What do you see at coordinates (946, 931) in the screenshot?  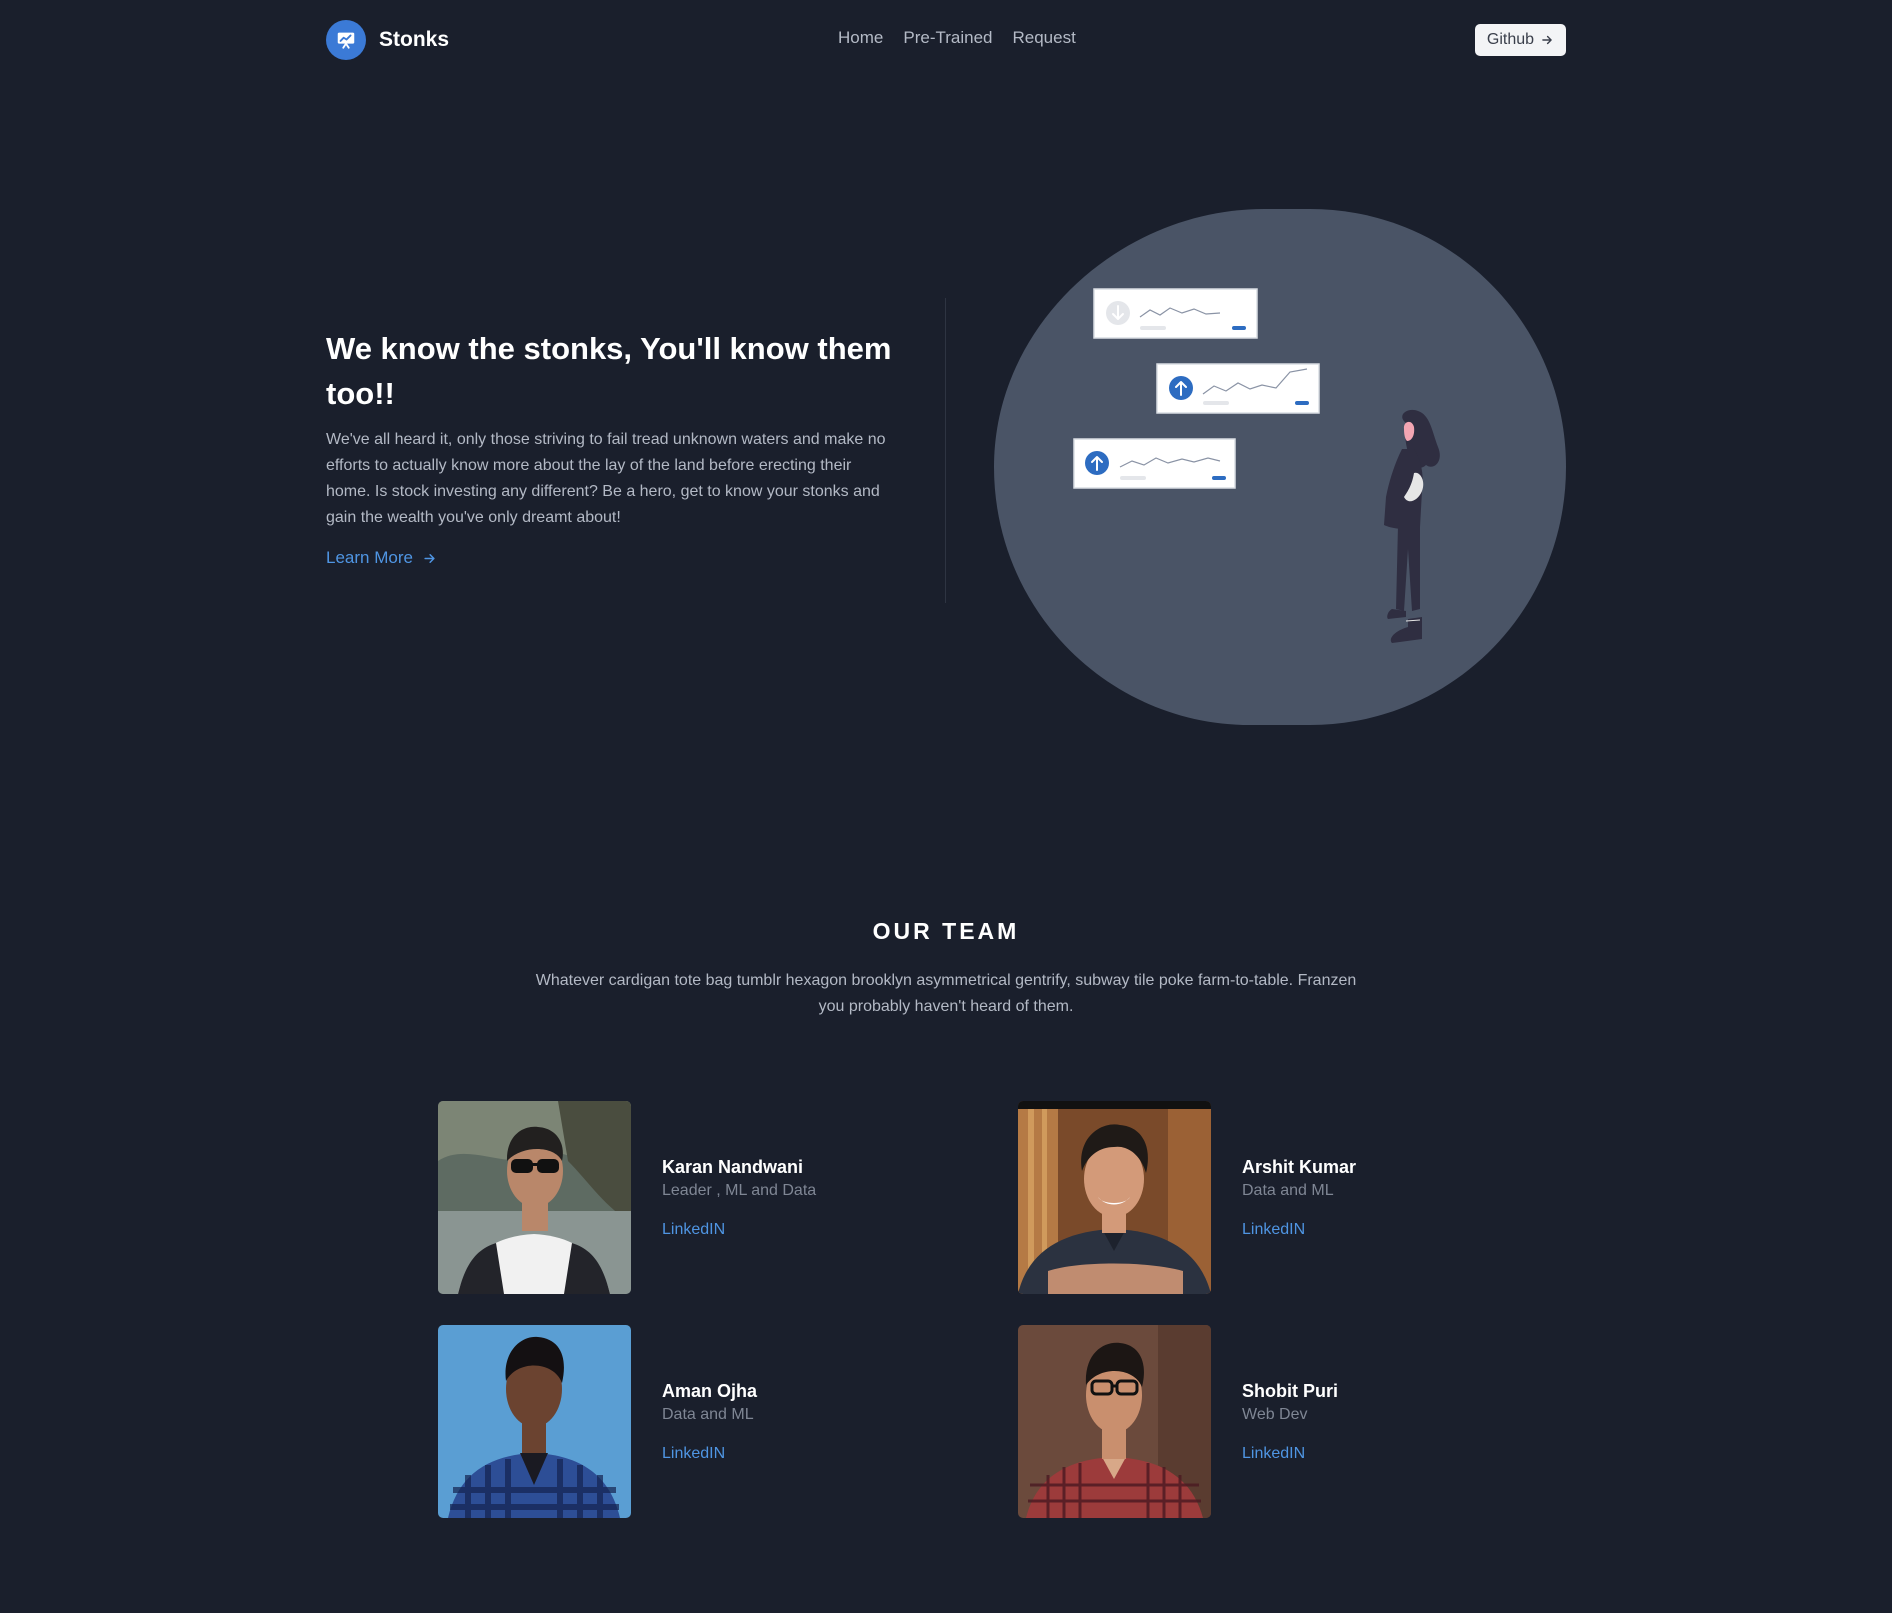 I see `team-heading: OUR TEAM` at bounding box center [946, 931].